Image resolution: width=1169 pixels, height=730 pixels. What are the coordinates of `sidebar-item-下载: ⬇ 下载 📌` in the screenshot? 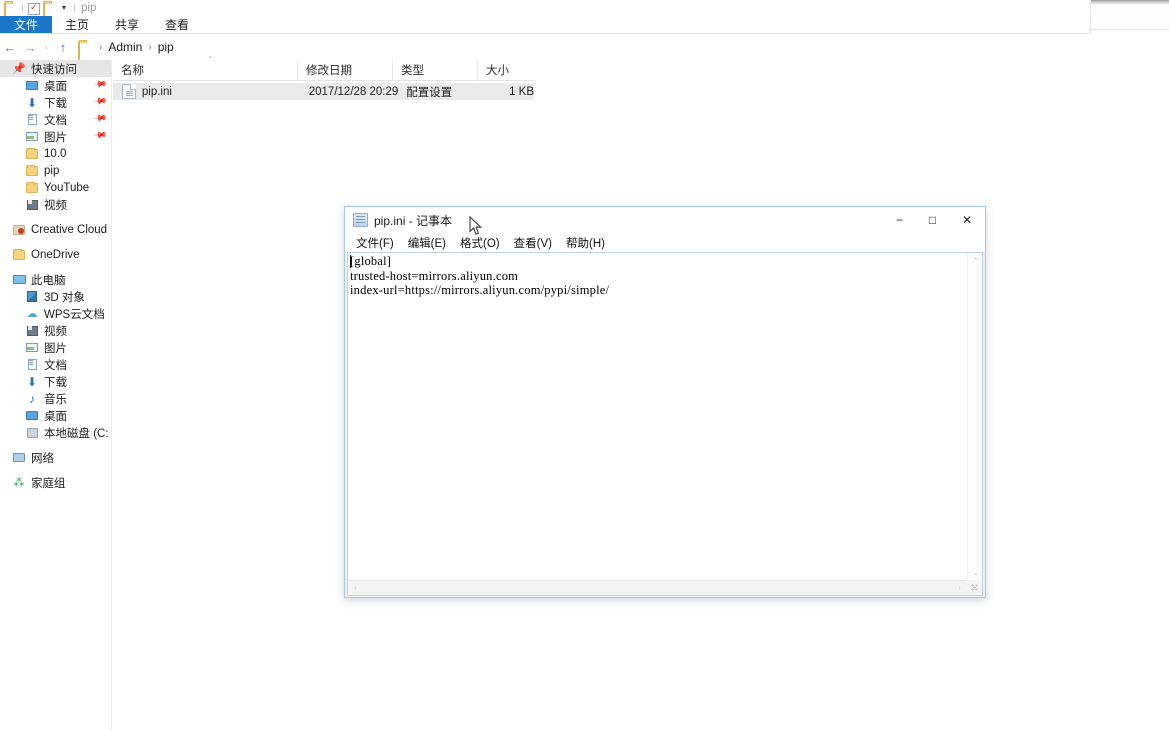 It's located at (55, 102).